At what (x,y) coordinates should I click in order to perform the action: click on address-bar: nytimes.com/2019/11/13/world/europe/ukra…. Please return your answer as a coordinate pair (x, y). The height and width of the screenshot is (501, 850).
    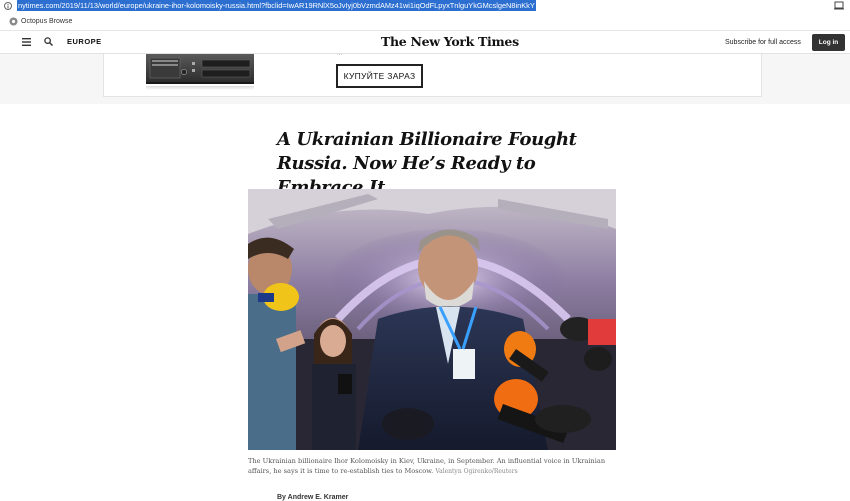
    Looking at the image, I should click on (425, 6).